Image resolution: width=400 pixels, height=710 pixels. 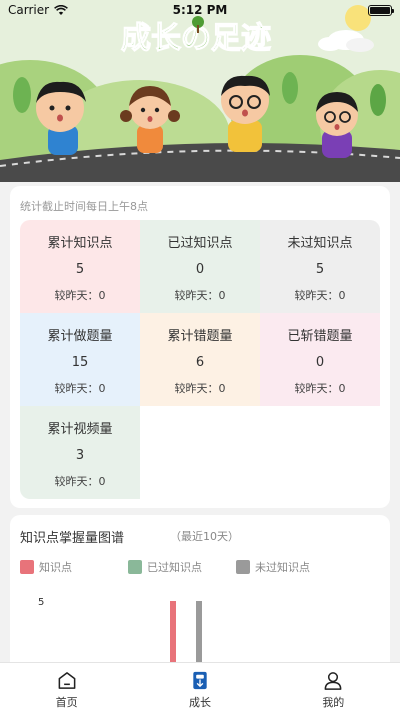 I want to click on carrier-label: Carrier, so click(x=29, y=10).